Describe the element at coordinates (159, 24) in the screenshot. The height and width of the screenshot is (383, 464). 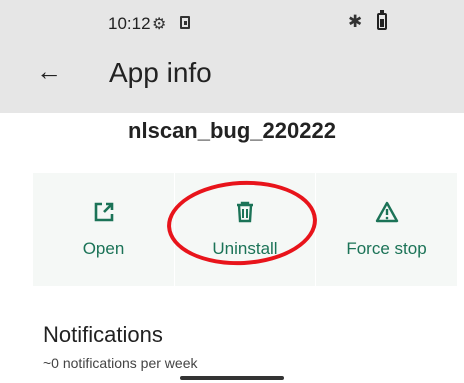
I see `gear-icon: ⚙` at that location.